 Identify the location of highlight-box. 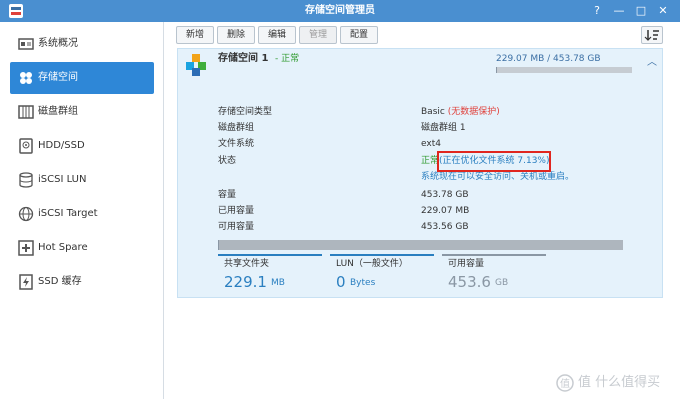
(494, 161).